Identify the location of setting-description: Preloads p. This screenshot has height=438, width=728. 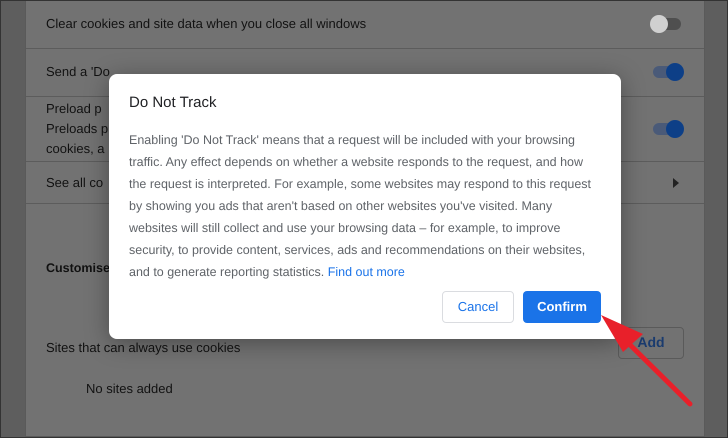
(77, 129).